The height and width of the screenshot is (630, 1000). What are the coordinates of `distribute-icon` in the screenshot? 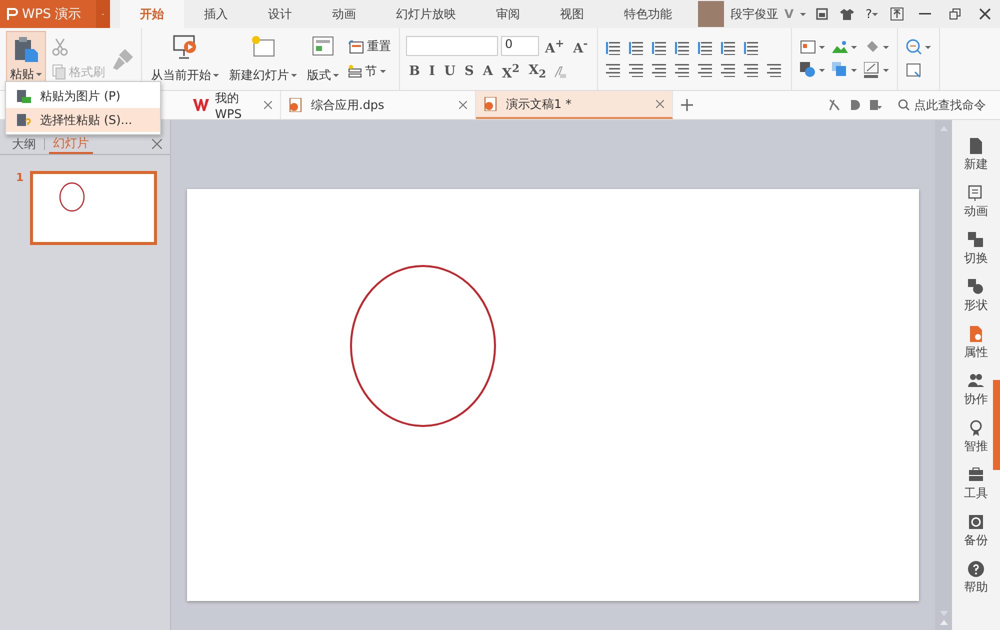 It's located at (706, 70).